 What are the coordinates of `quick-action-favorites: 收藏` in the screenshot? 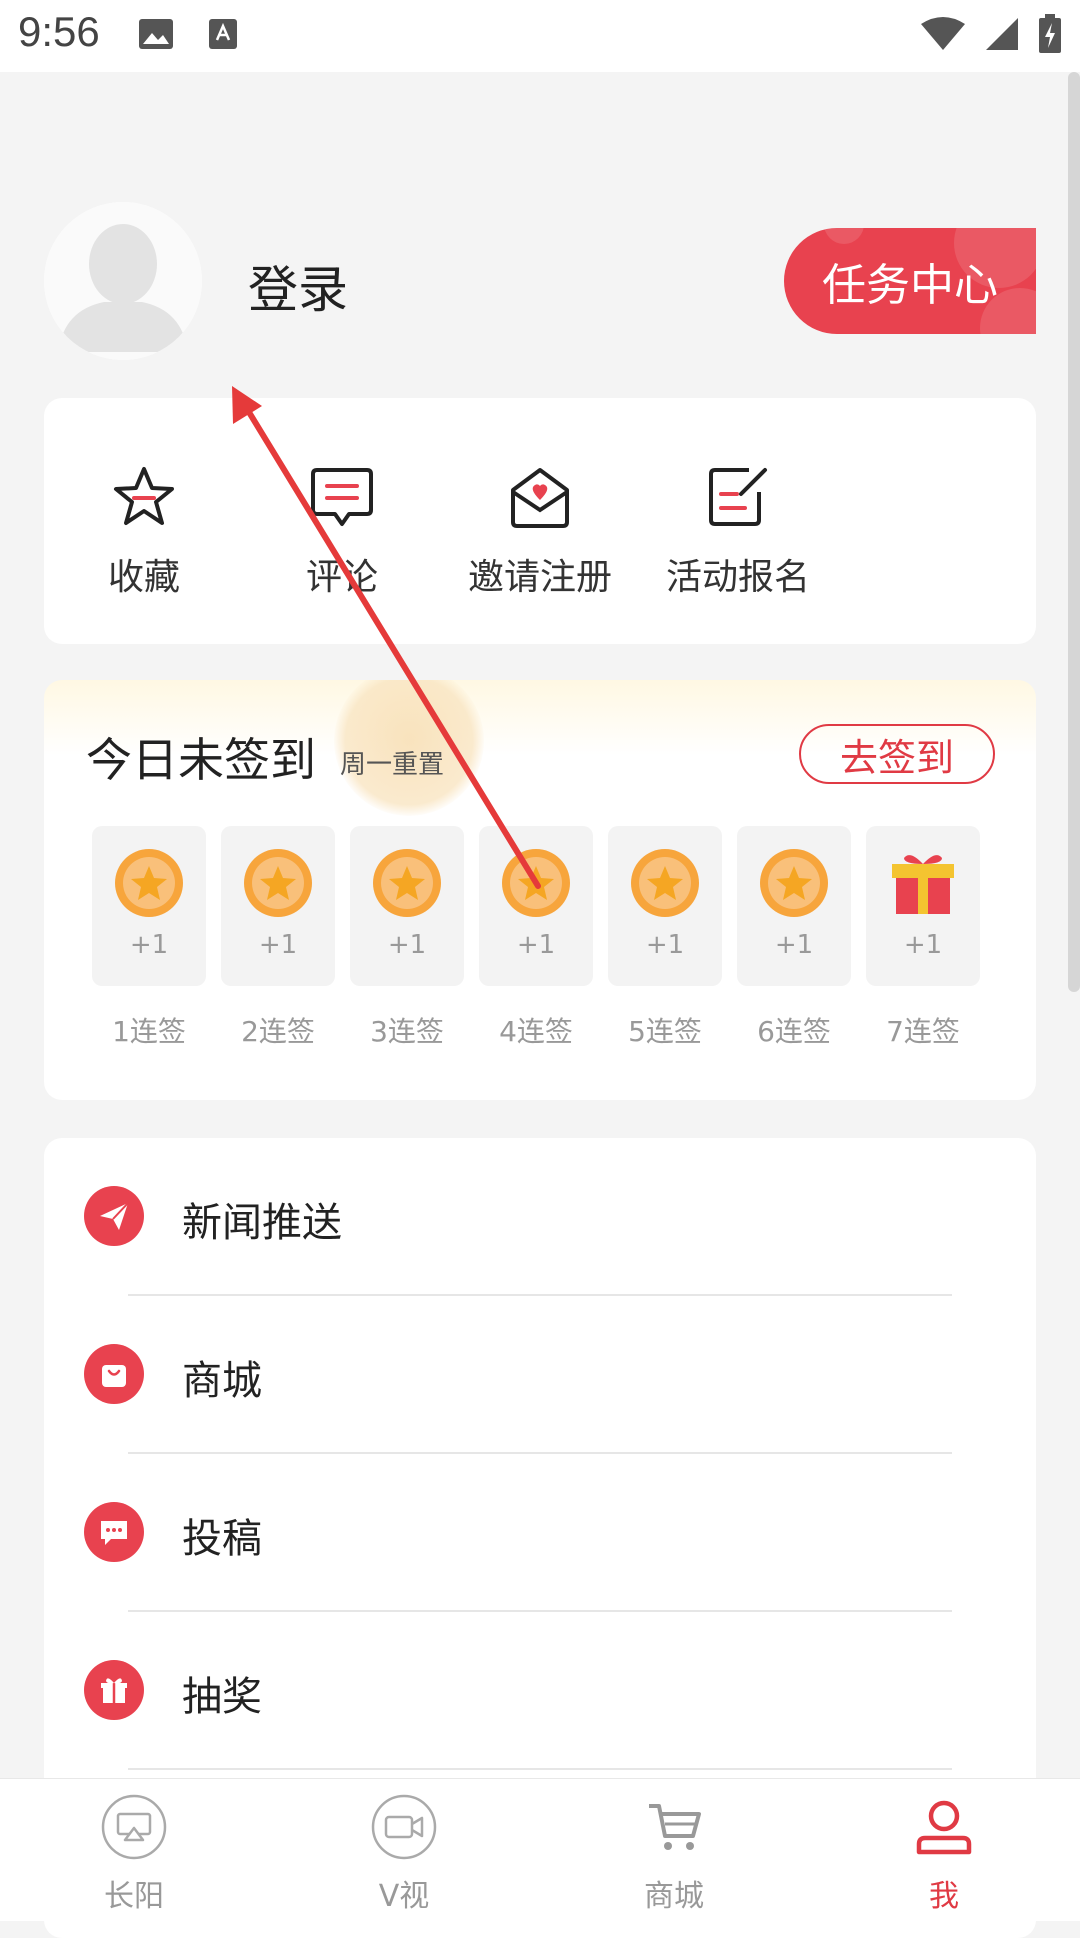 It's located at (144, 532).